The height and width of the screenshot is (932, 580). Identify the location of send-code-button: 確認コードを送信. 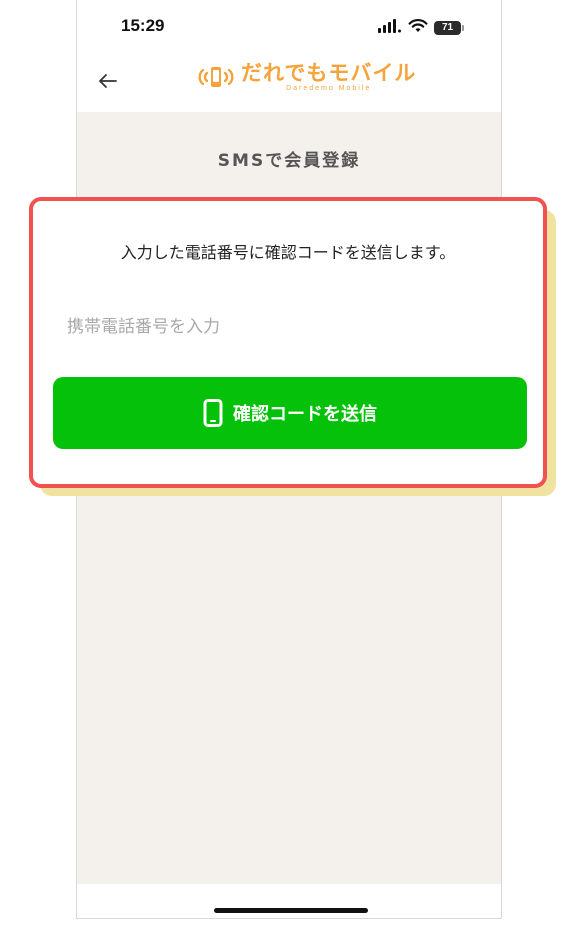
(290, 413).